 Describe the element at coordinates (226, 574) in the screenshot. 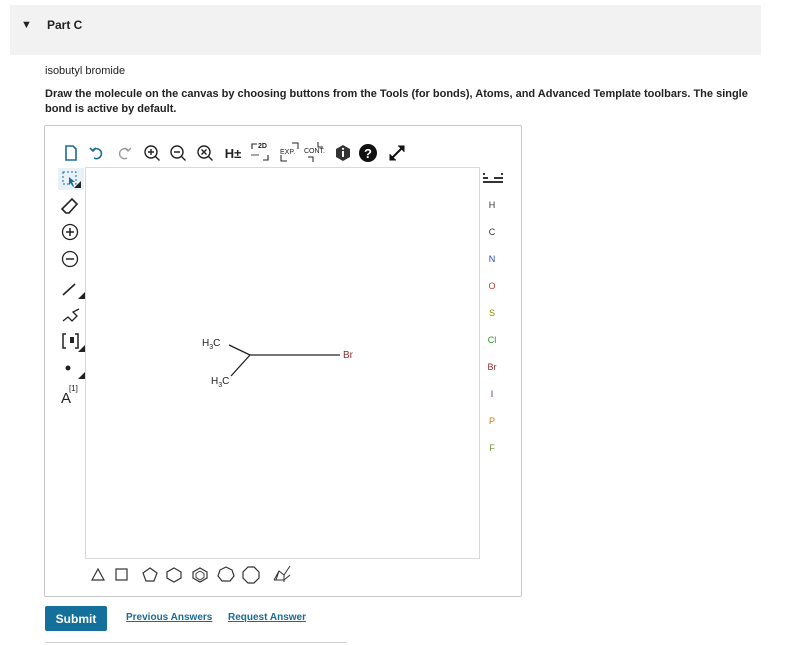

I see `cycloheptane-template-icon` at that location.